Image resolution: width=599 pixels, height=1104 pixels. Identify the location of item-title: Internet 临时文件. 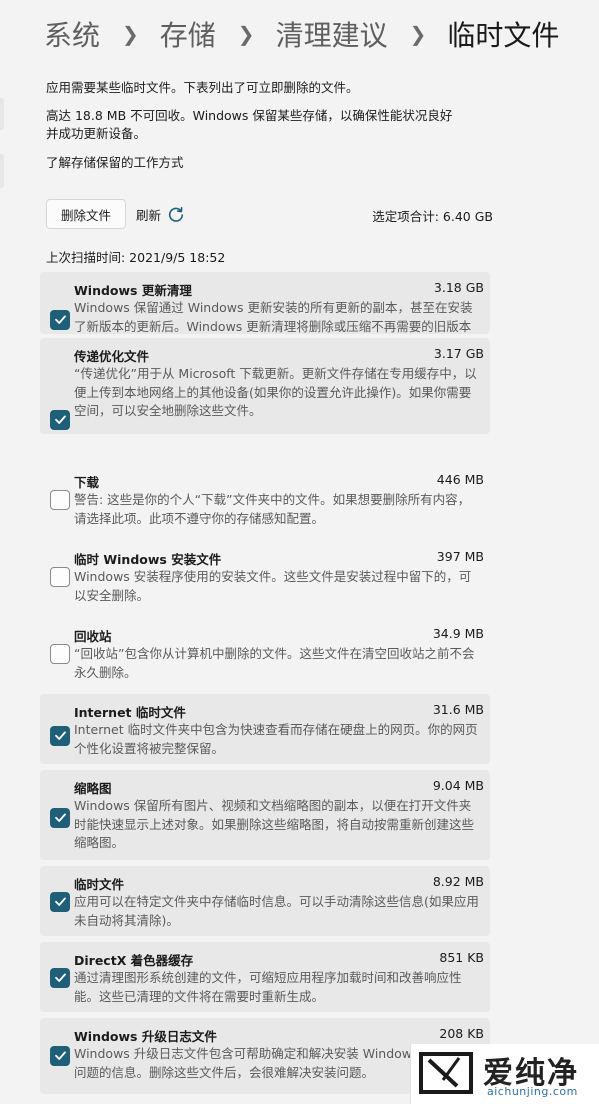
(130, 712).